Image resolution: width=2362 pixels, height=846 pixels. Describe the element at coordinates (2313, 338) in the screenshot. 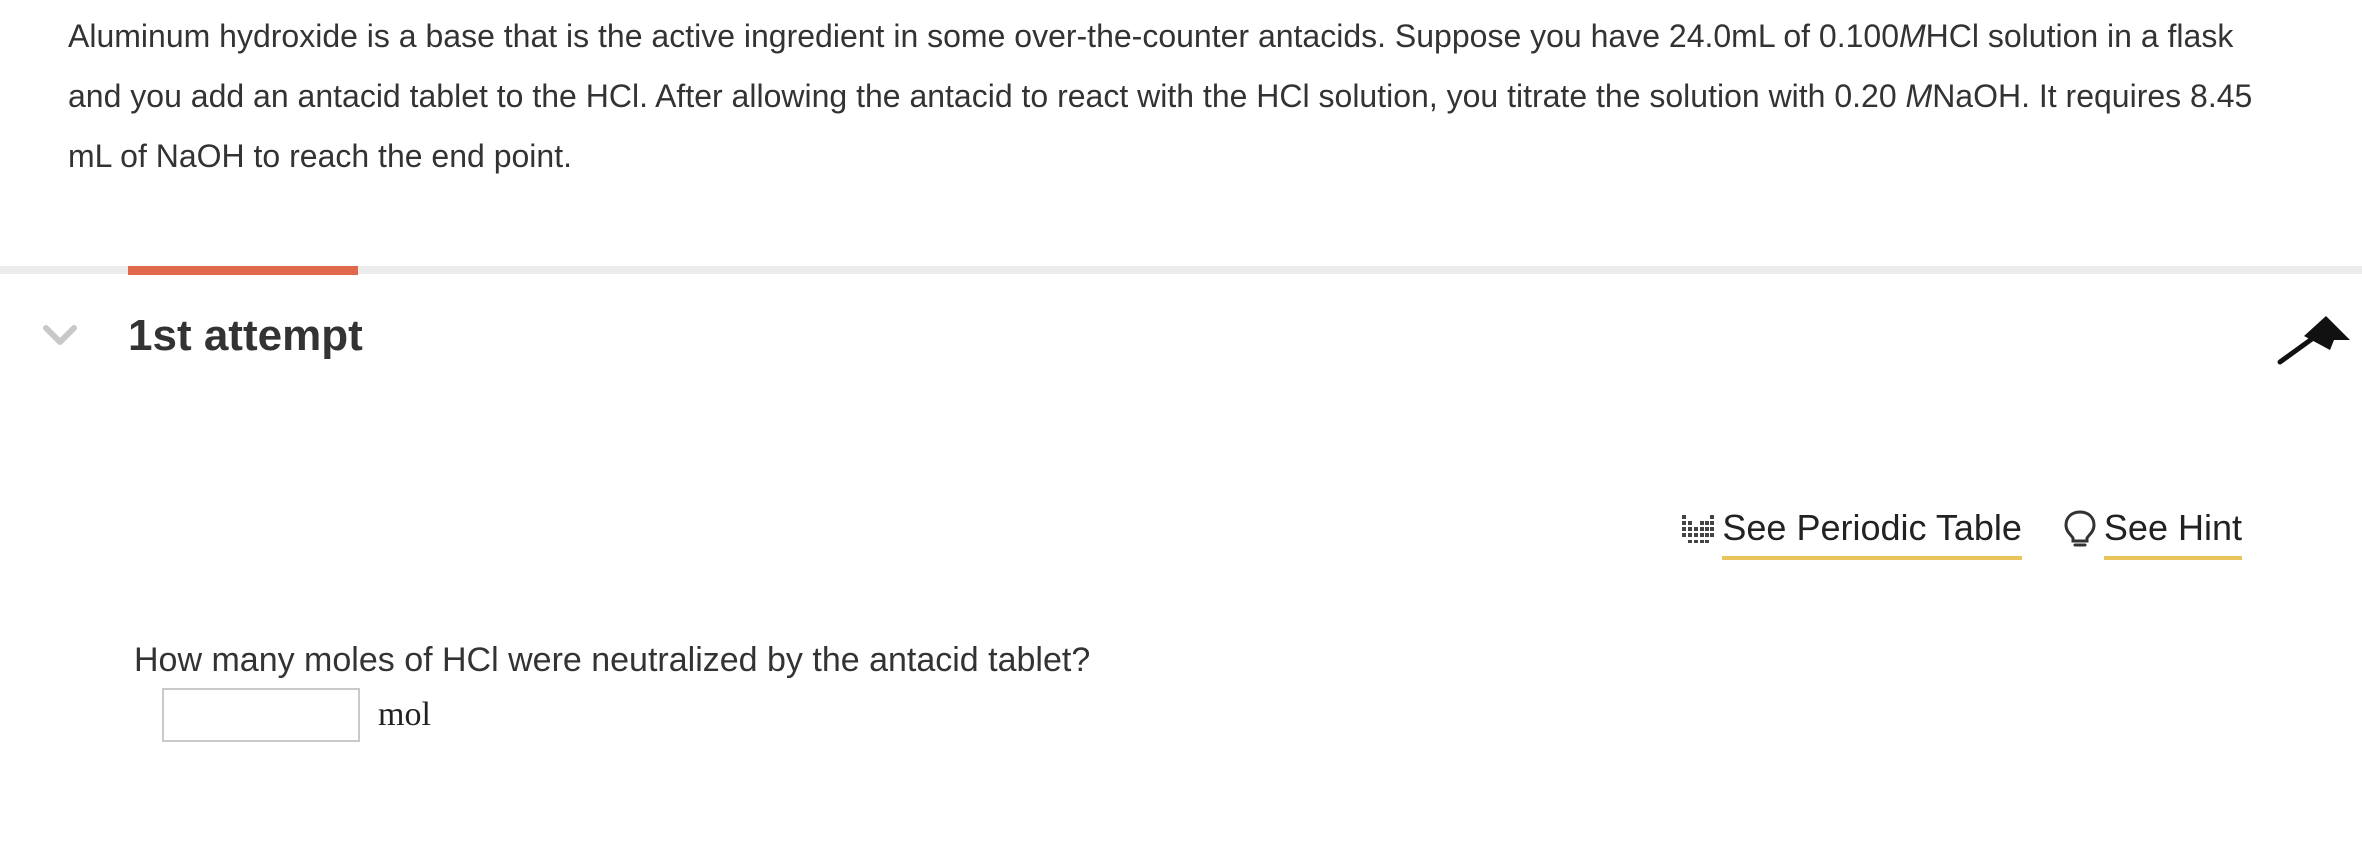

I see `pin-icon` at that location.